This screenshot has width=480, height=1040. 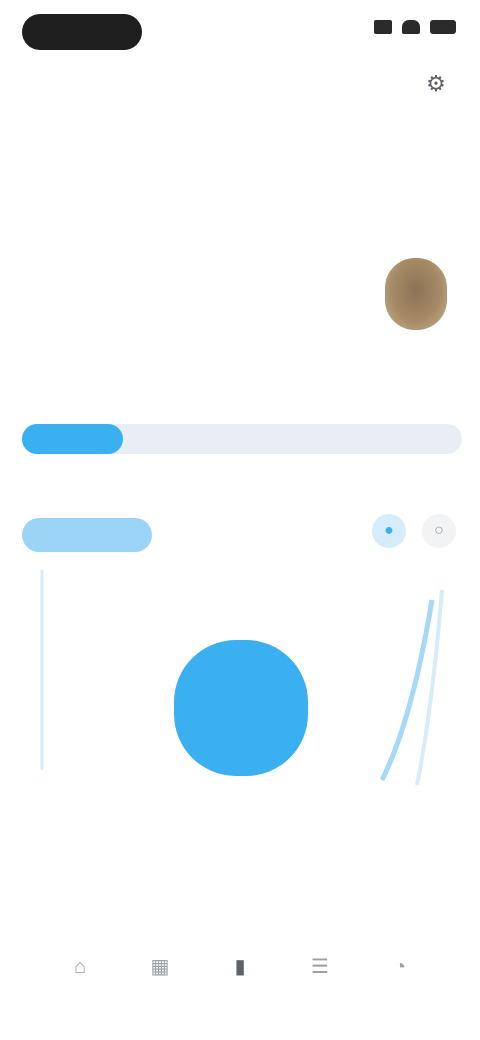 What do you see at coordinates (80, 992) in the screenshot?
I see `tab-home: ⌂` at bounding box center [80, 992].